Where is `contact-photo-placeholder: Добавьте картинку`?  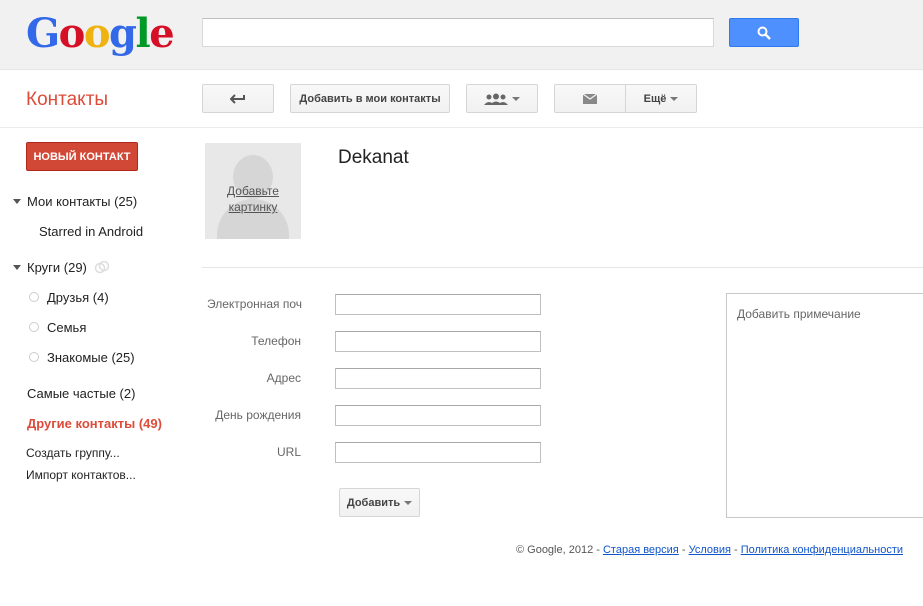
contact-photo-placeholder: Добавьте картинку is located at coordinates (253, 191).